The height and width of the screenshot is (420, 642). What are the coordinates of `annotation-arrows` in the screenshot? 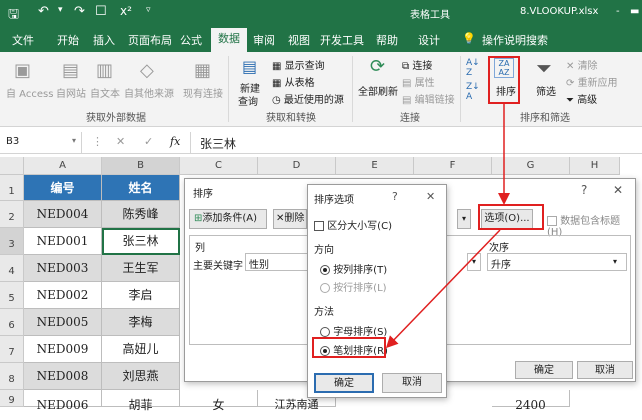 It's located at (447, 226).